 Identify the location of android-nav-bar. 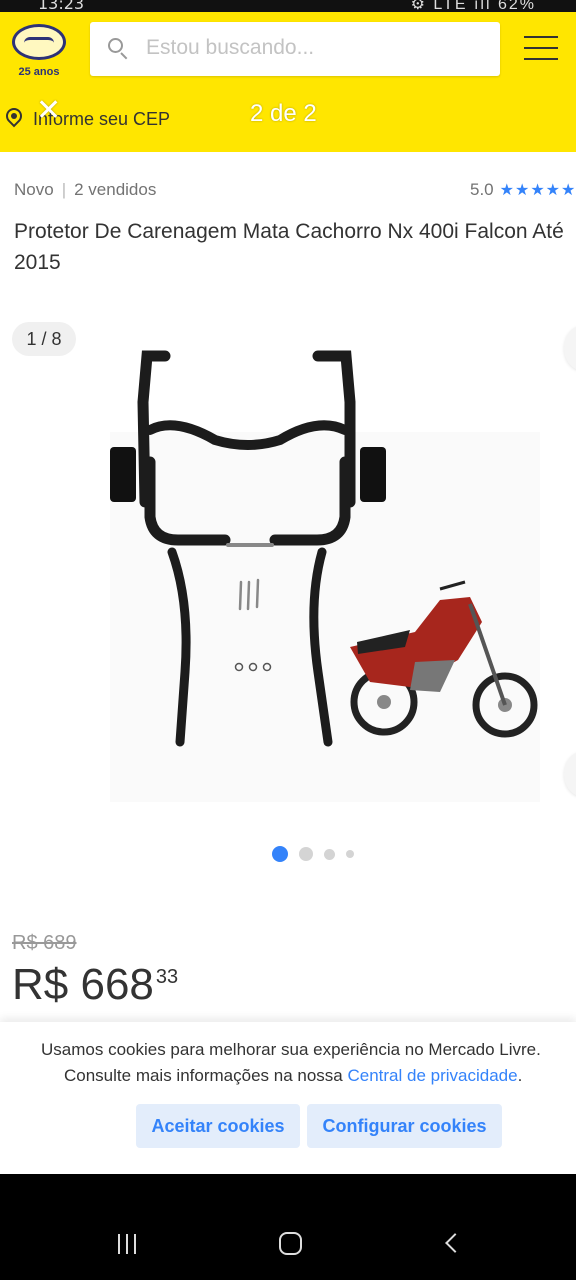
(288, 1227).